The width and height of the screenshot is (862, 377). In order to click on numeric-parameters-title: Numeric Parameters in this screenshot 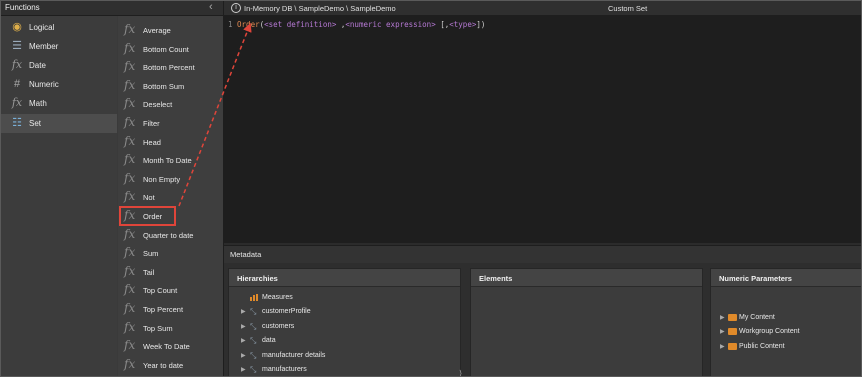, I will do `click(755, 278)`.